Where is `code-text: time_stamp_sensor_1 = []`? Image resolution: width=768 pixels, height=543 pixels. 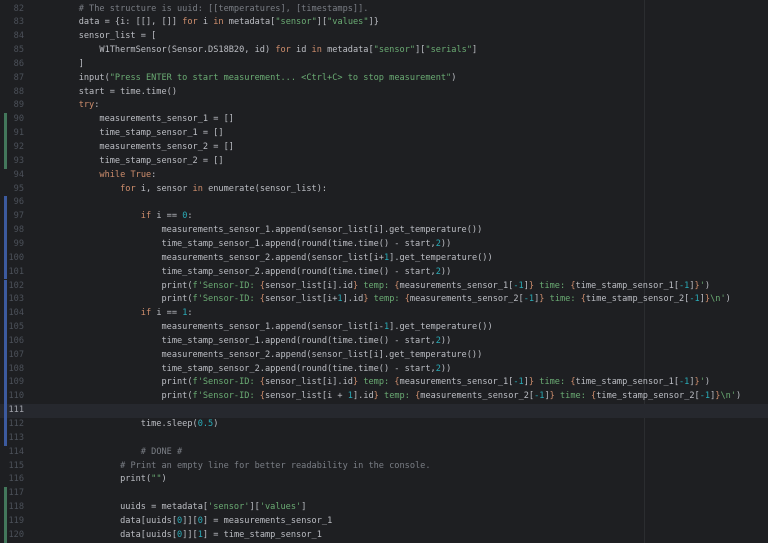 code-text: time_stamp_sensor_1 = [] is located at coordinates (140, 134).